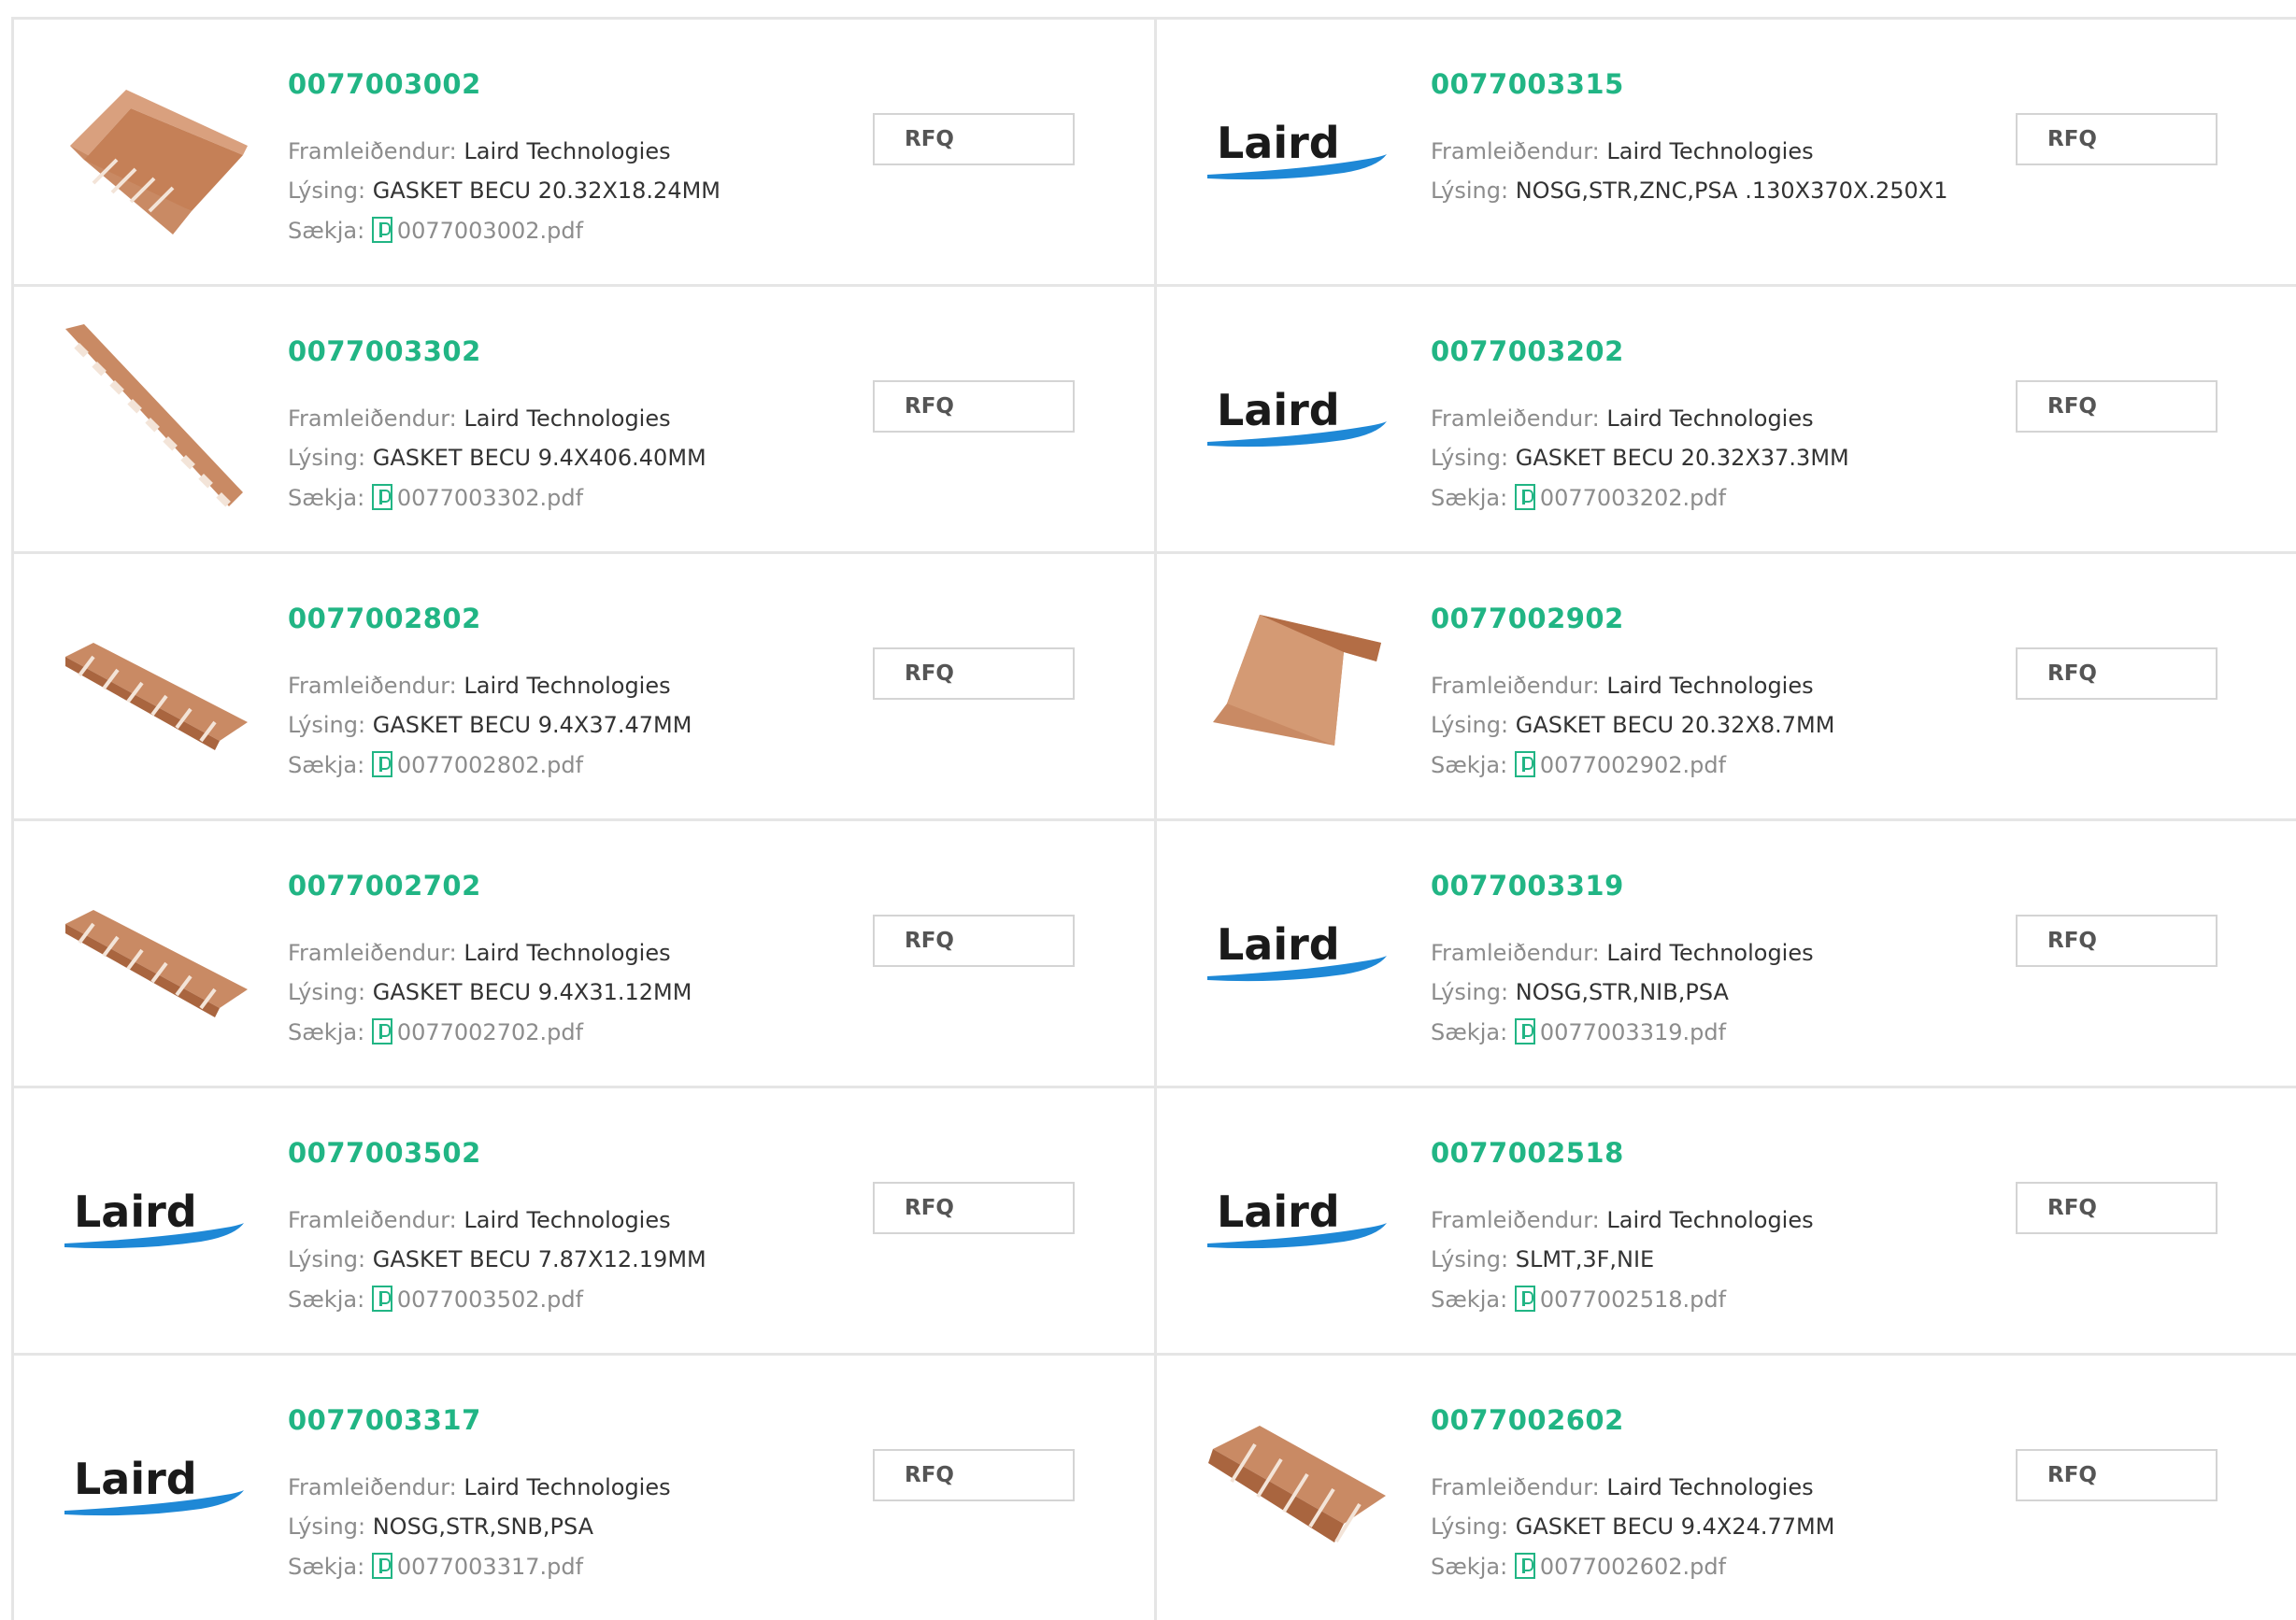 The width and height of the screenshot is (2296, 1620). Describe the element at coordinates (1527, 351) in the screenshot. I see `part-number-link: 0077003202` at that location.